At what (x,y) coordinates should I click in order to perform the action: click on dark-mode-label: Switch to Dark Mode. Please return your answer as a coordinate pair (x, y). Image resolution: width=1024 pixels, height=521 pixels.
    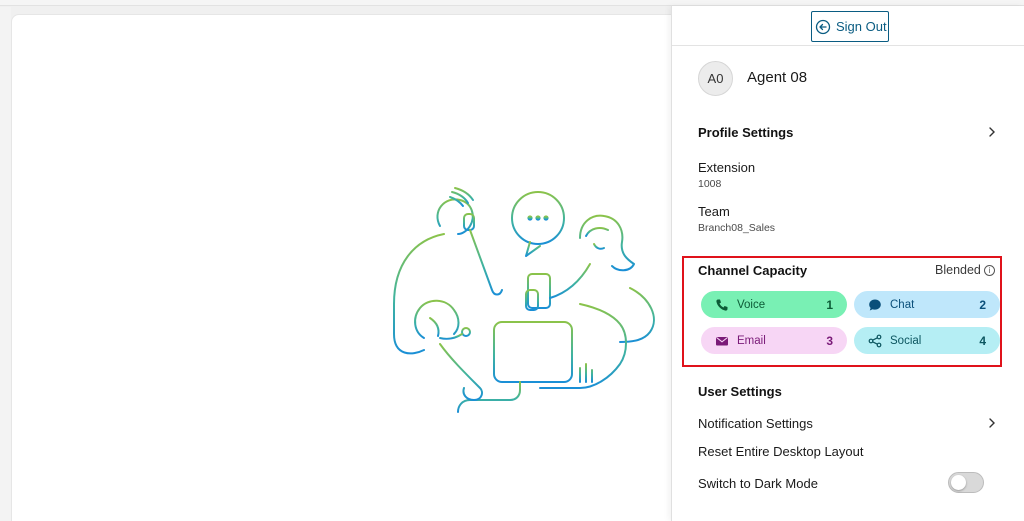
    Looking at the image, I should click on (758, 483).